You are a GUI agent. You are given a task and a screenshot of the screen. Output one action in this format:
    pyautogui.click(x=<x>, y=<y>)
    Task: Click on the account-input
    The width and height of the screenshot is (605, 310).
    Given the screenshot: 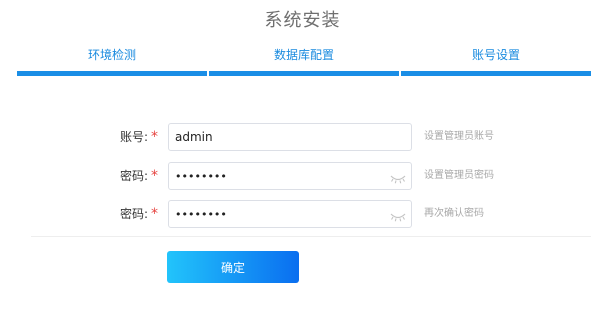 What is the action you would take?
    pyautogui.click(x=272, y=137)
    